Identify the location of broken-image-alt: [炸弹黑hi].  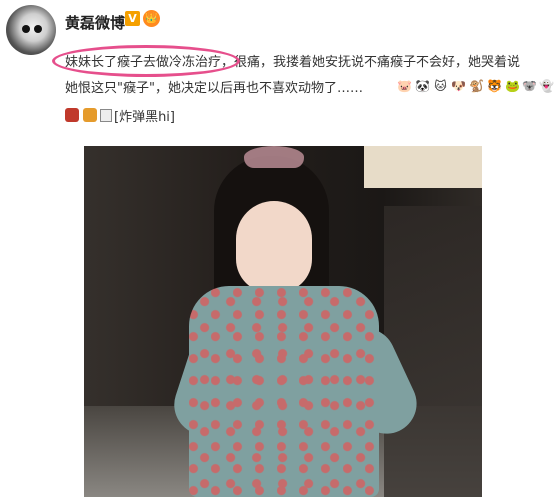
(144, 117).